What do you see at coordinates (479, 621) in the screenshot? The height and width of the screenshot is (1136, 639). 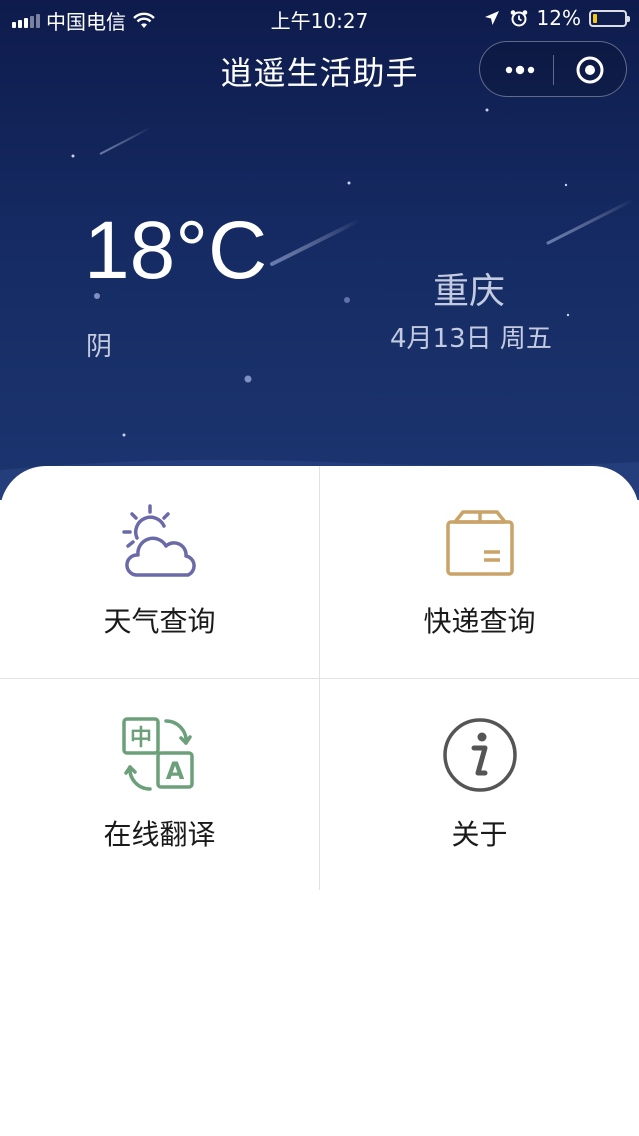 I see `express-query-label: 快递查询` at bounding box center [479, 621].